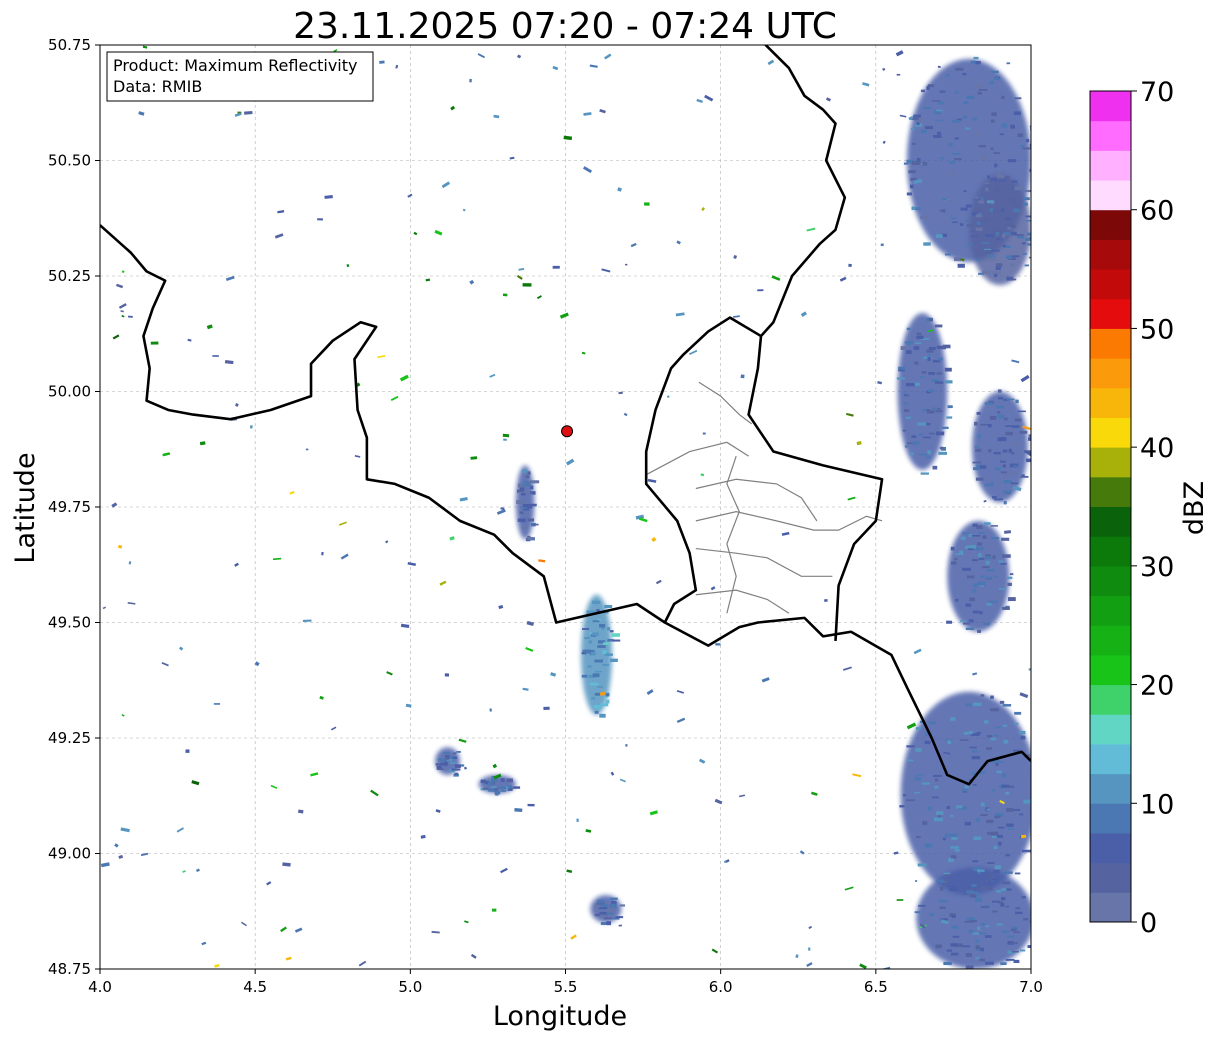  I want to click on colorbar-tick-label: 0, so click(1148, 923).